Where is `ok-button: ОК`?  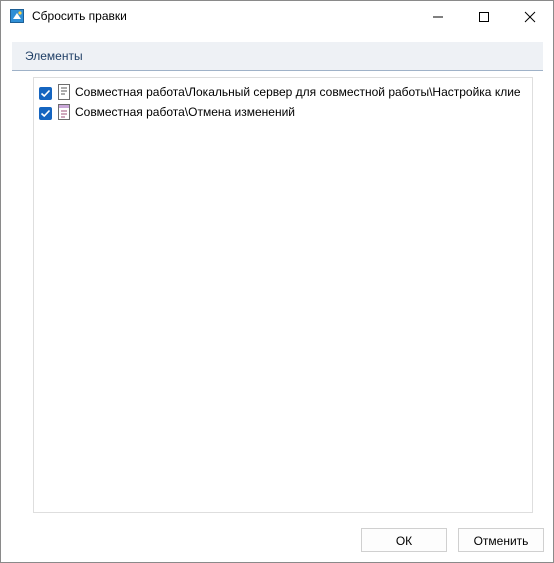
ok-button: ОК is located at coordinates (404, 540).